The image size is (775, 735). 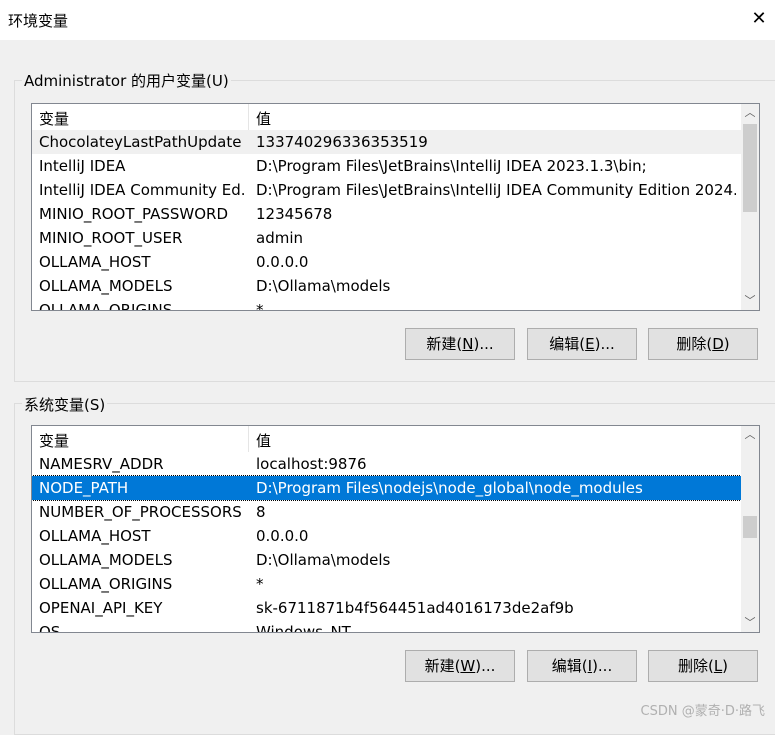 I want to click on variable-name: OS, so click(x=50, y=628).